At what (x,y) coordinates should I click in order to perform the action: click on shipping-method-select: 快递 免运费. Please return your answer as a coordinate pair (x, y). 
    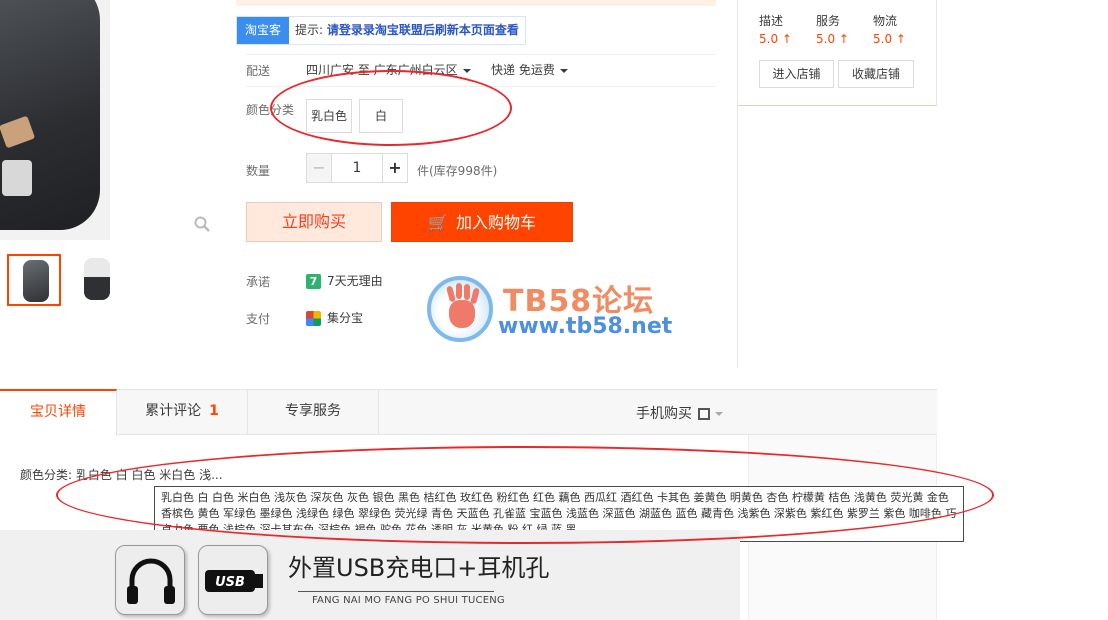
    Looking at the image, I should click on (529, 69).